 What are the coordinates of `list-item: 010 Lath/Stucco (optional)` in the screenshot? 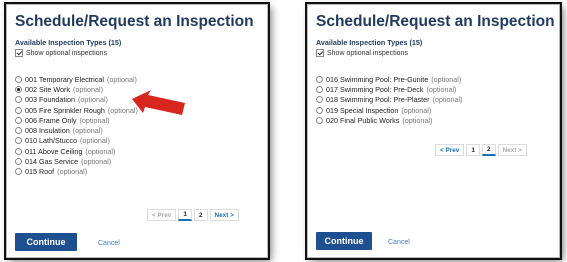 It's located at (76, 141).